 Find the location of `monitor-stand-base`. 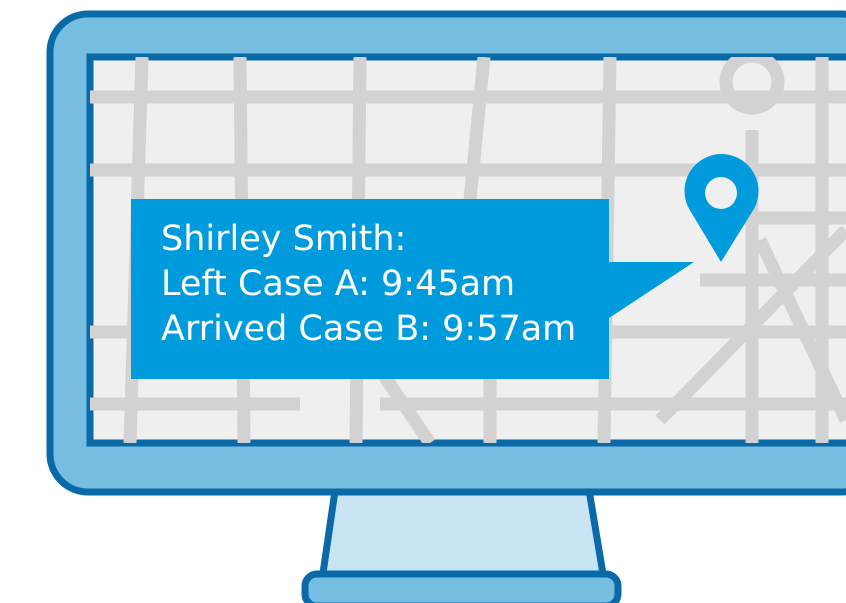

monitor-stand-base is located at coordinates (461, 586).